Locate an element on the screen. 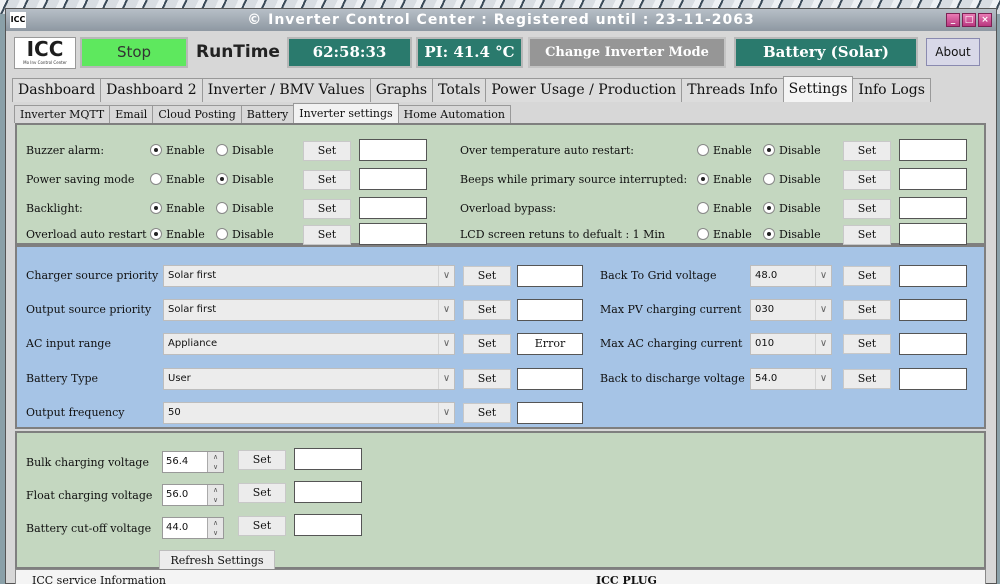 The image size is (1000, 584). toggle-left-2-enable-option: Enable is located at coordinates (177, 209).